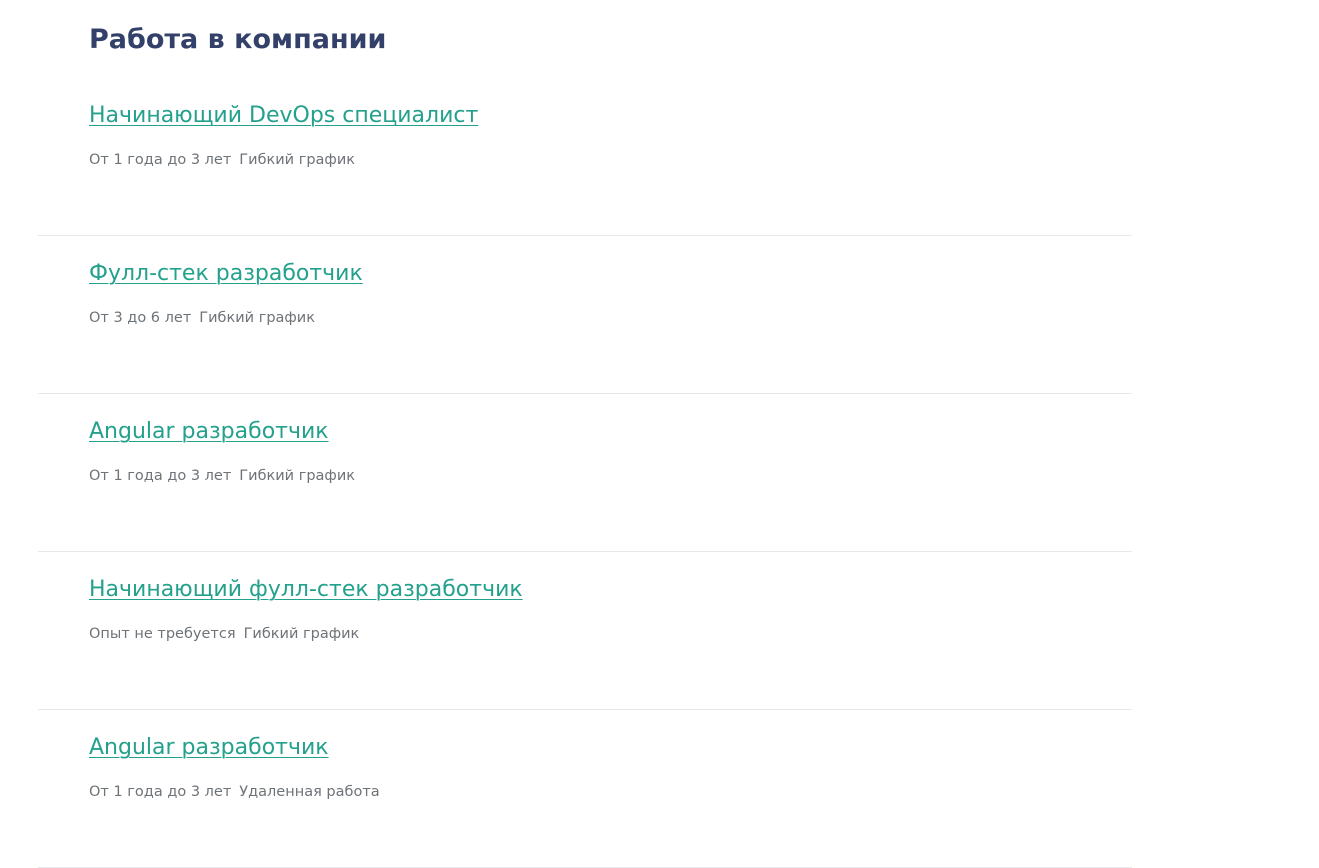  Describe the element at coordinates (226, 274) in the screenshot. I see `vacancy-title-link: Фулл-стек разработчик` at that location.